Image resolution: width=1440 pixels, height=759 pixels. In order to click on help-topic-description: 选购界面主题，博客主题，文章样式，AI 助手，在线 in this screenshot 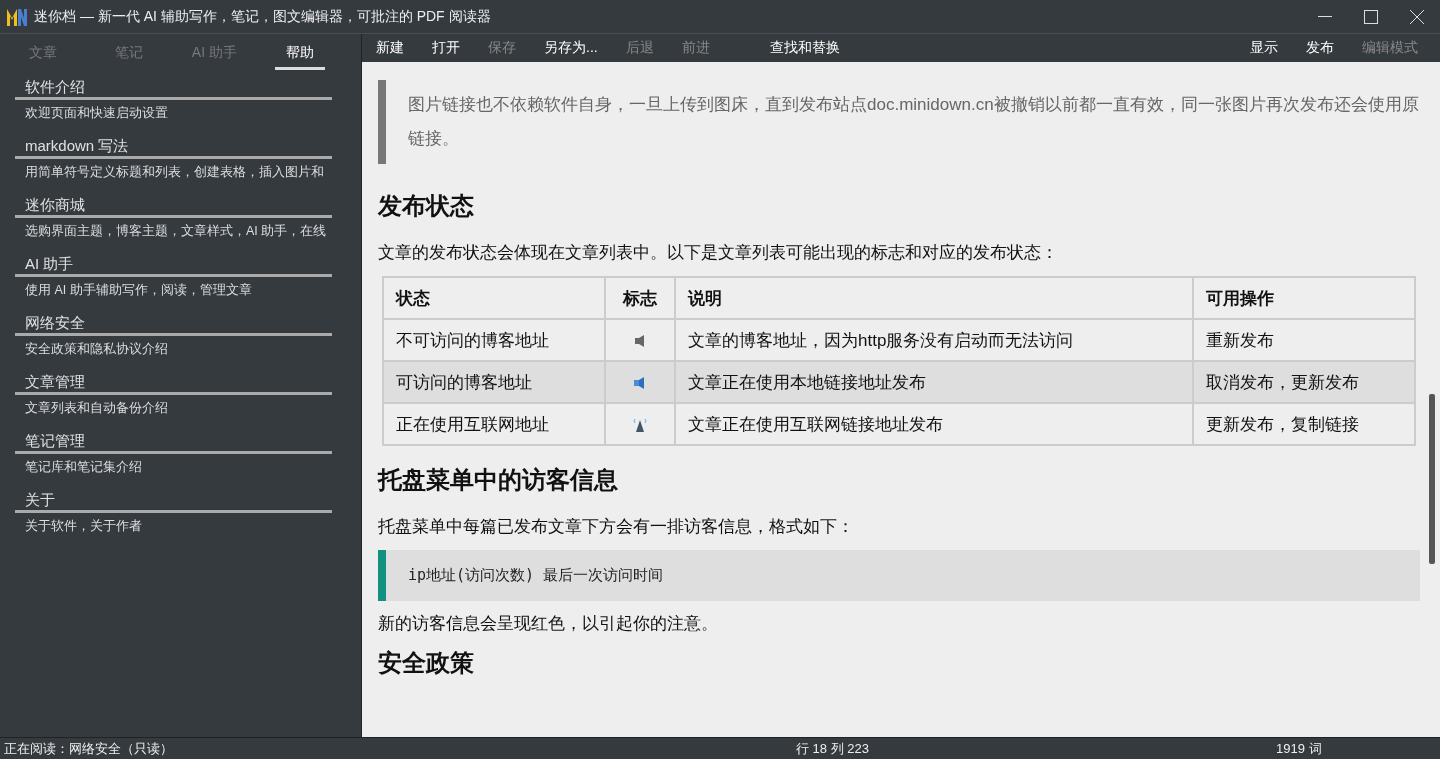, I will do `click(176, 231)`.